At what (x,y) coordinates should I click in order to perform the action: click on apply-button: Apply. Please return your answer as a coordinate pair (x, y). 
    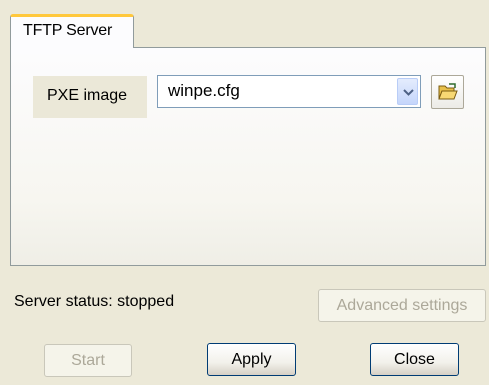
    Looking at the image, I should click on (251, 359).